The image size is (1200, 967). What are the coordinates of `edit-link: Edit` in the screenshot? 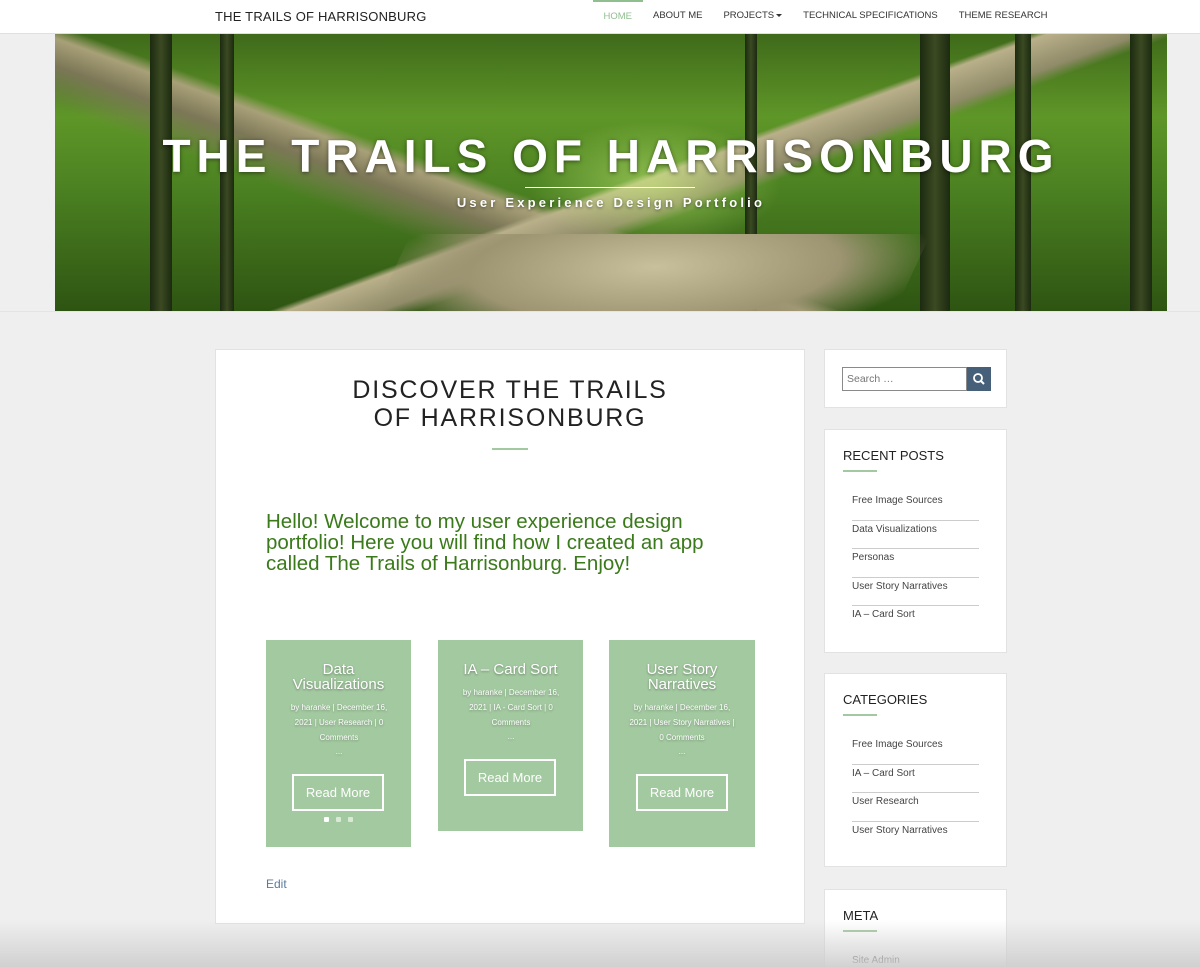 It's located at (276, 884).